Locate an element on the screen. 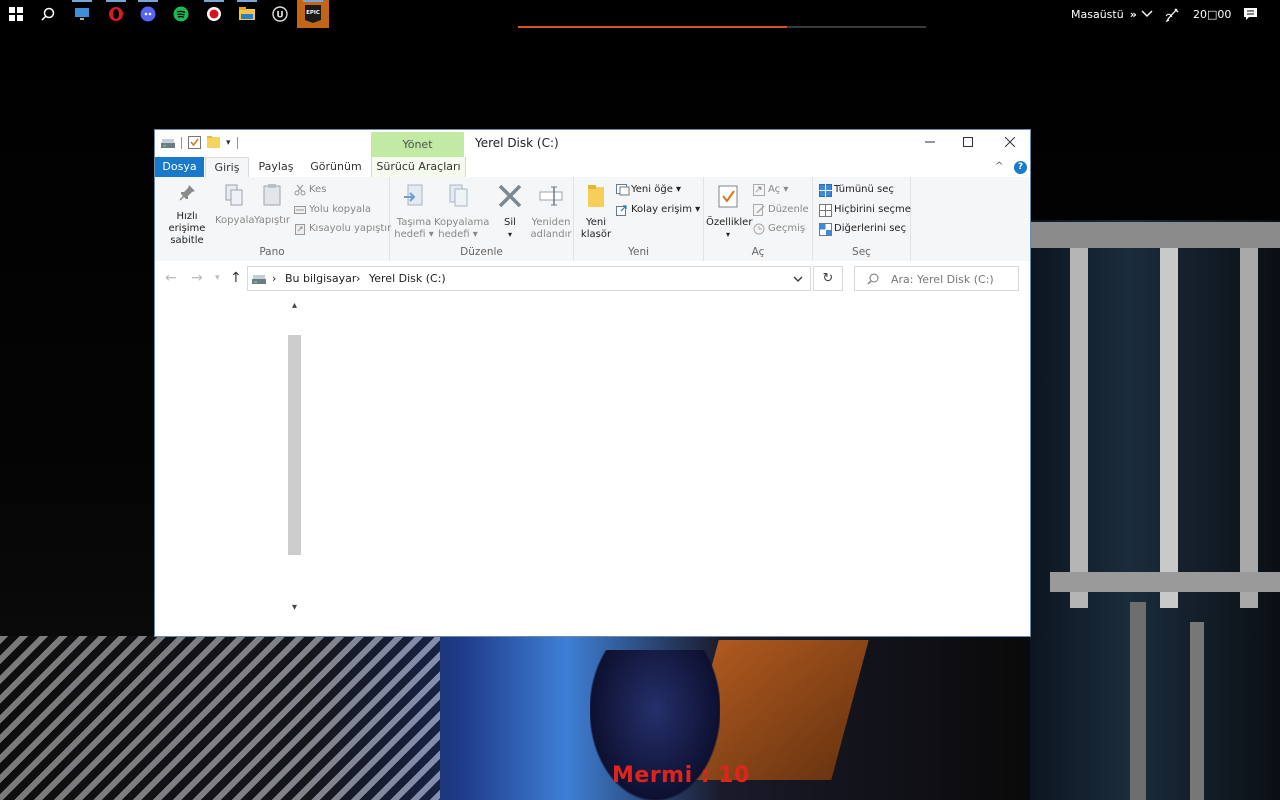 The height and width of the screenshot is (800, 1280). cage-bars is located at coordinates (1155, 511).